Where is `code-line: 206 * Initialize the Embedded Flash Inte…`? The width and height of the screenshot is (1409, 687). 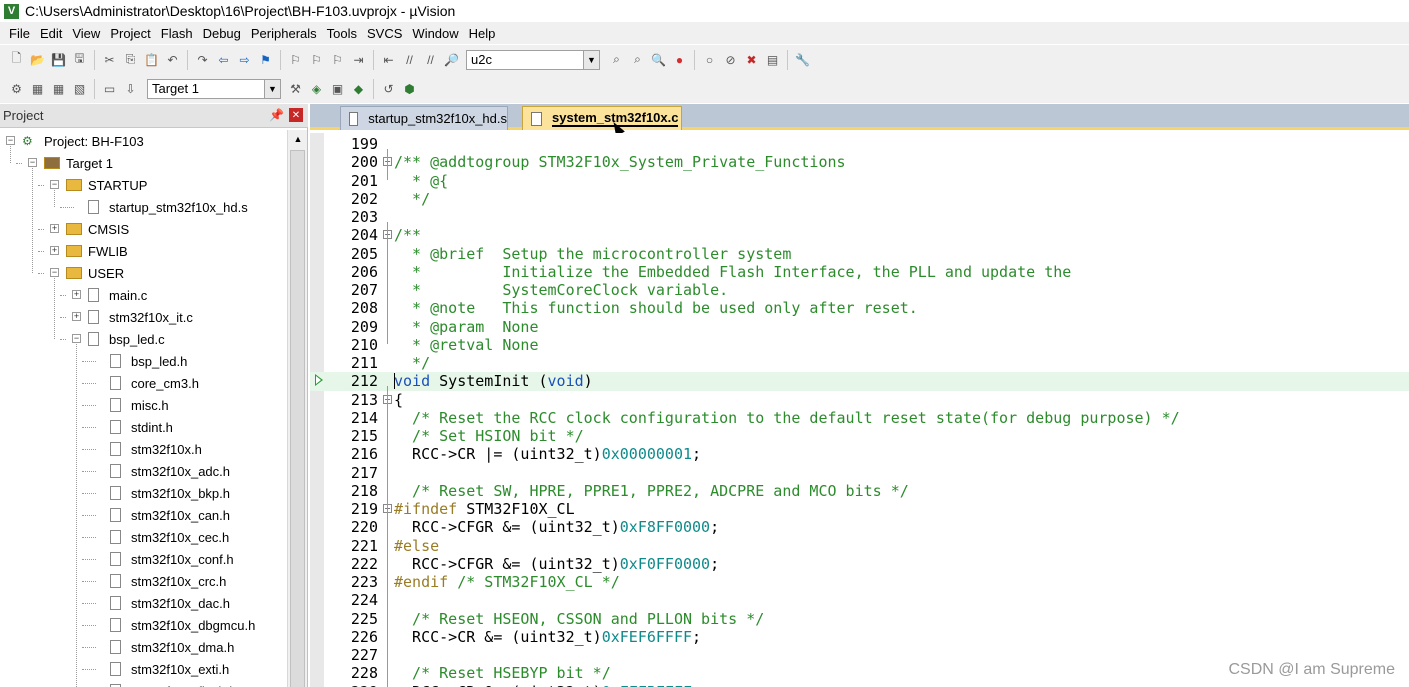
code-line: 206 * Initialize the Embedded Flash Inte… is located at coordinates (859, 272).